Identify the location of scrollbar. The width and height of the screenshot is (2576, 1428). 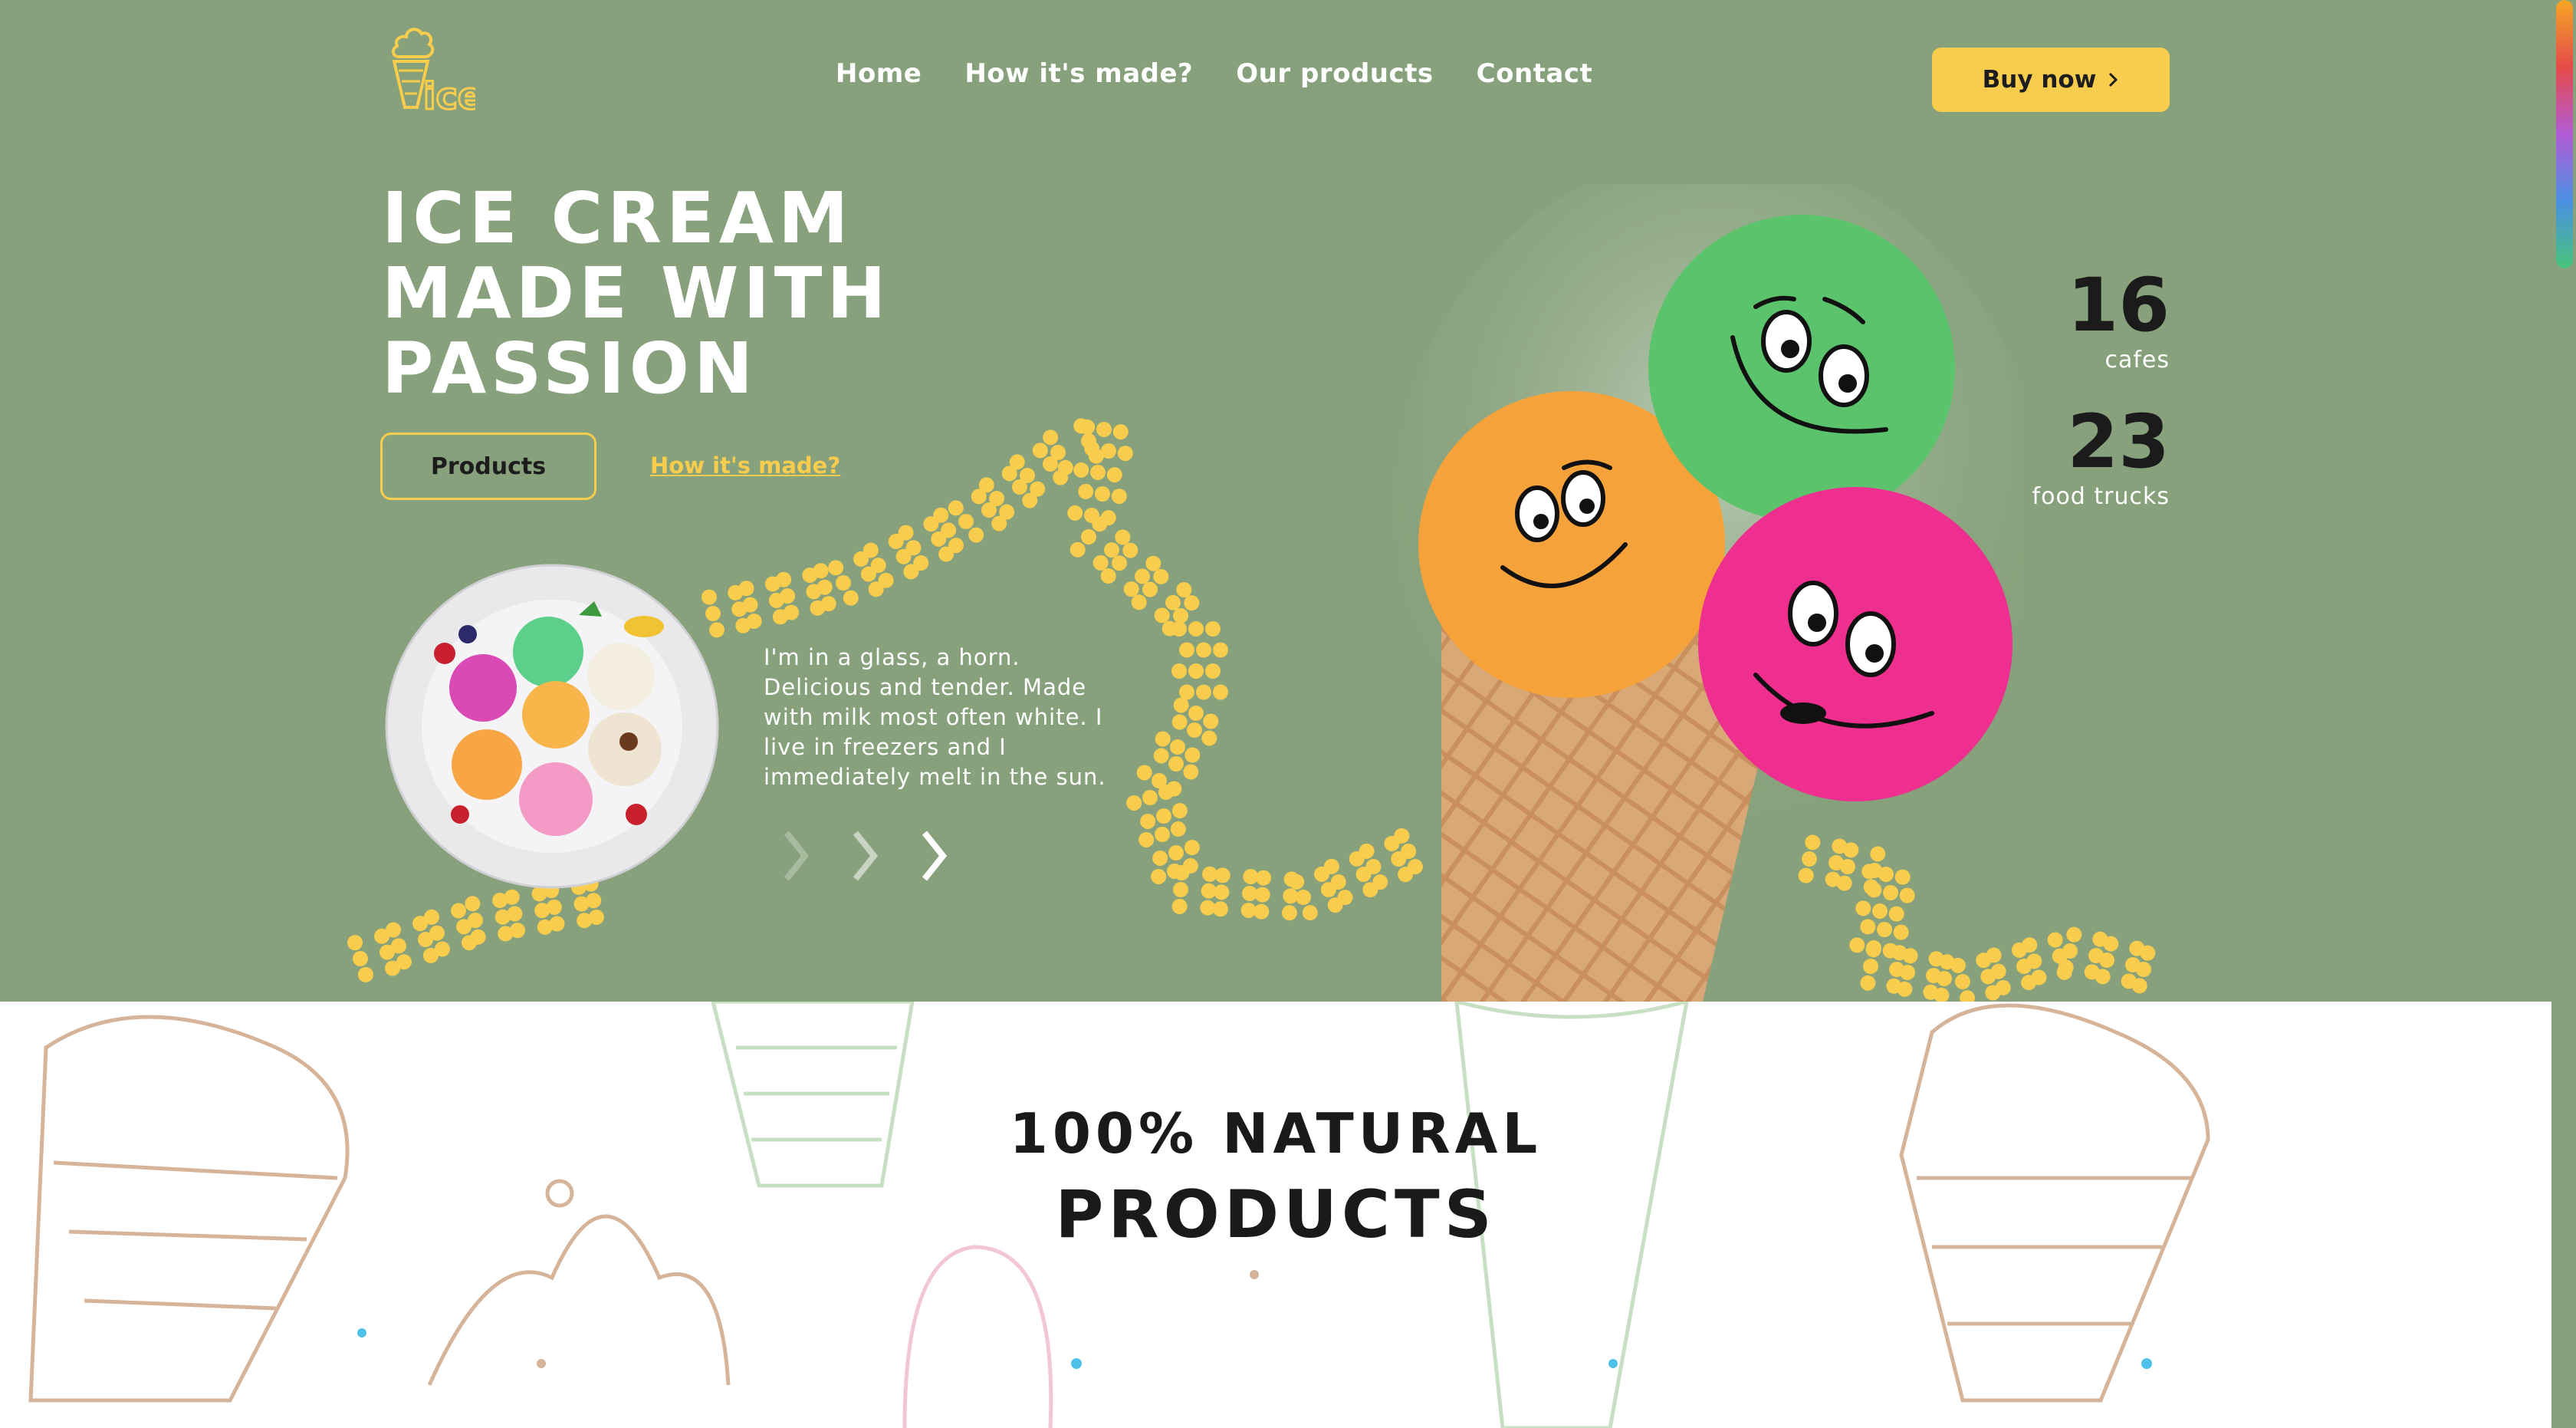
(2563, 714).